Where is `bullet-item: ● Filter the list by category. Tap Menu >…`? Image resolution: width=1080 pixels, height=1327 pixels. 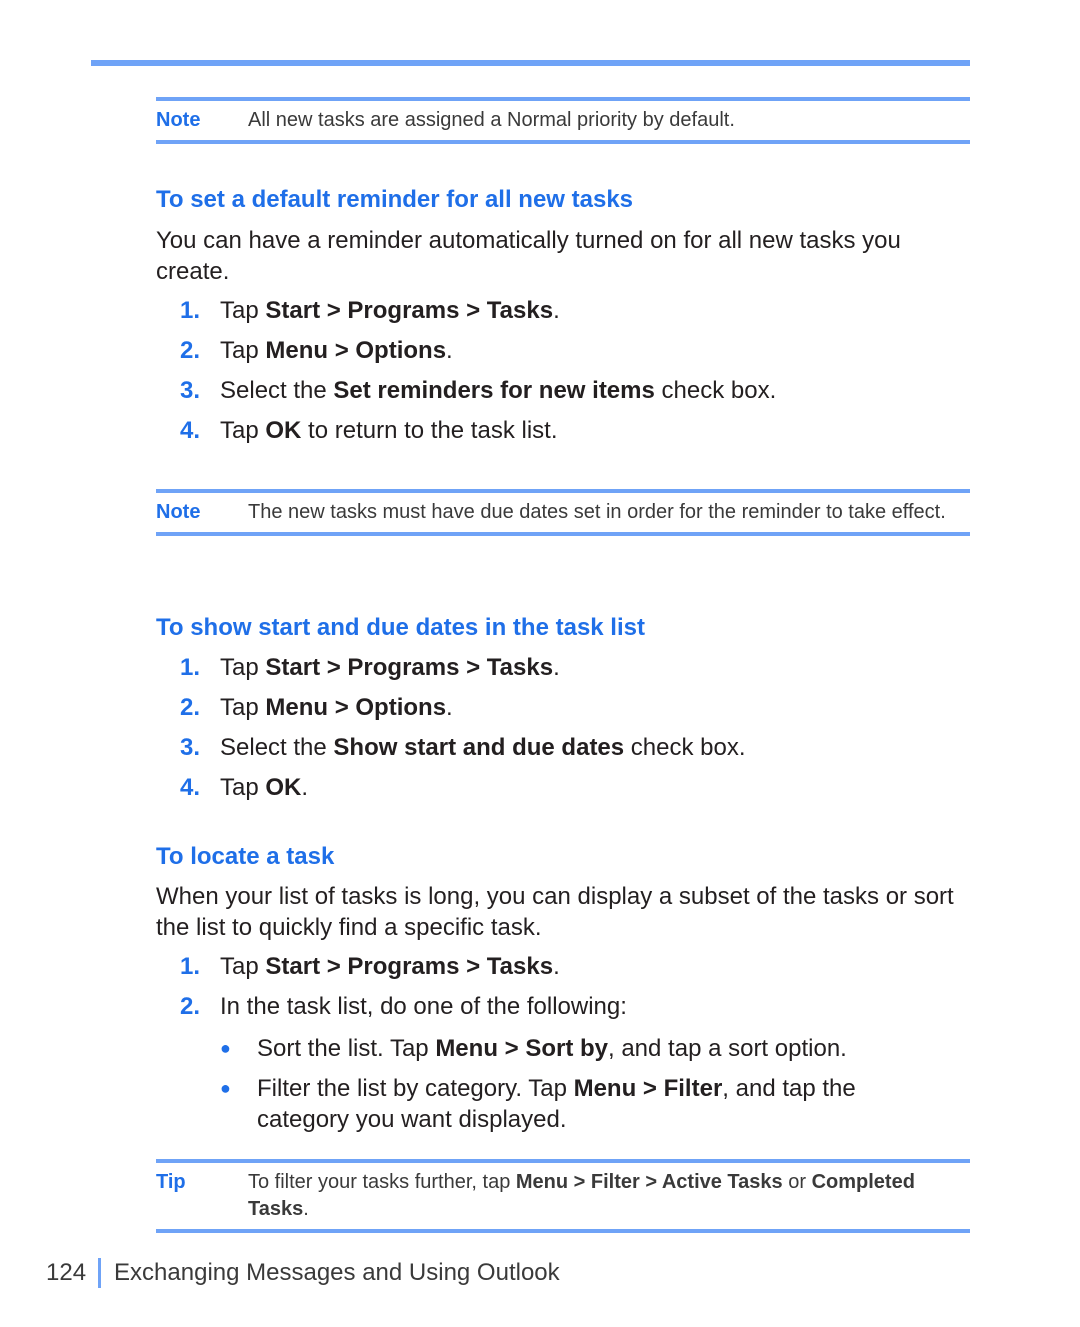 bullet-item: ● Filter the list by category. Tap Menu >… is located at coordinates (538, 1104).